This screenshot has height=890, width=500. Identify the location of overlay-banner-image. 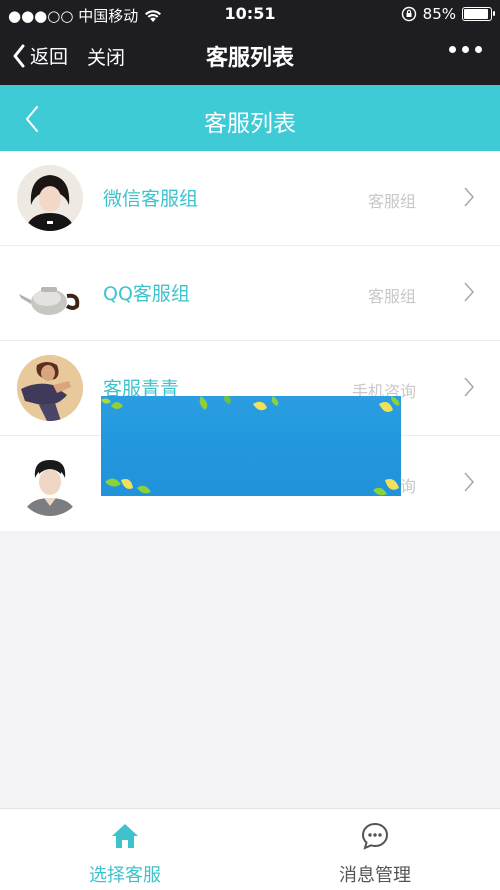
(251, 446).